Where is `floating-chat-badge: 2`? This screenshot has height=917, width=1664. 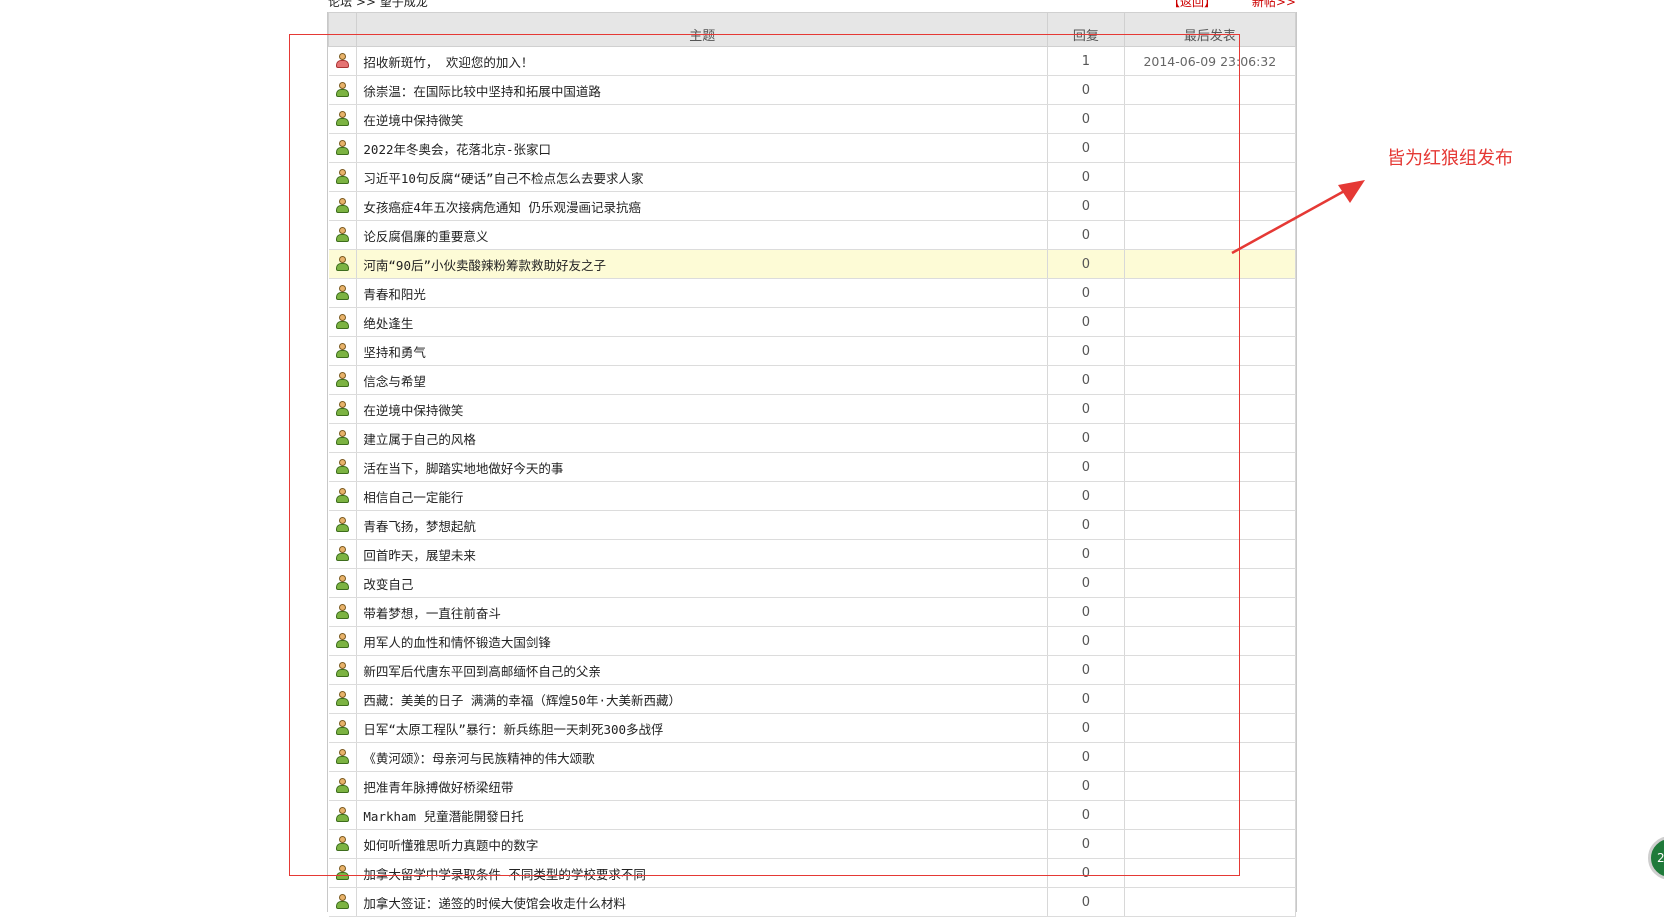
floating-chat-badge: 2 is located at coordinates (1656, 858).